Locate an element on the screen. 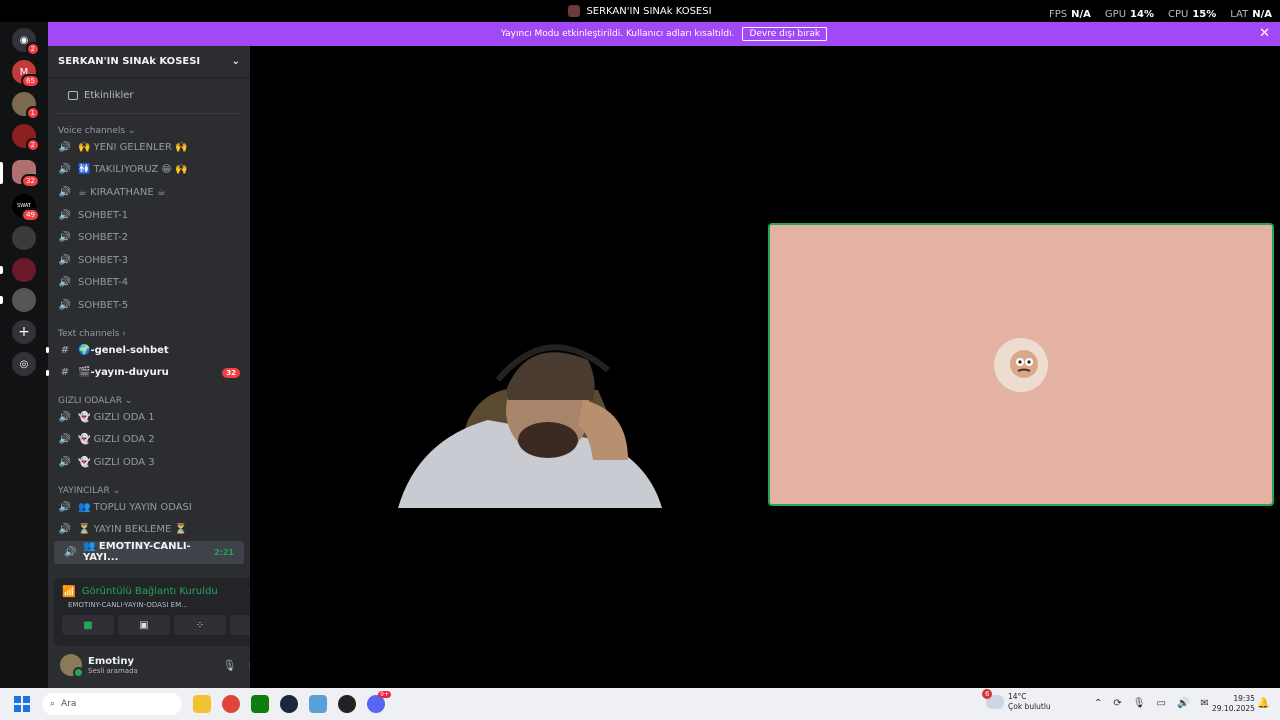  category-text: Text channels › is located at coordinates (149, 331).